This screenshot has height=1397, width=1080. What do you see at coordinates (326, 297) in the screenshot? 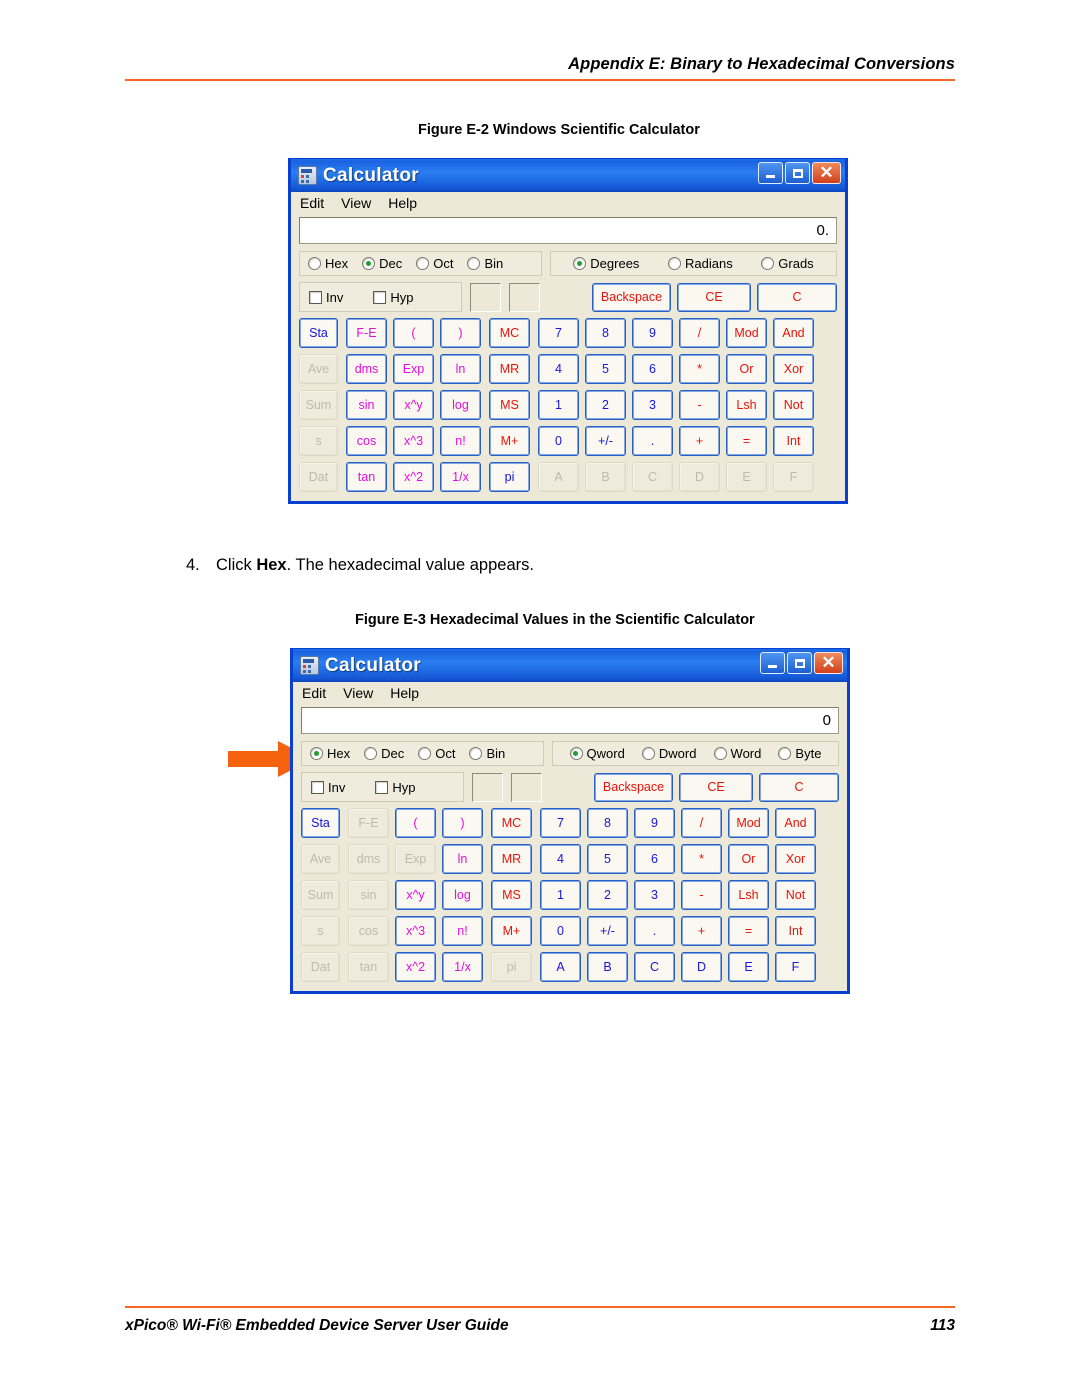
I see `checkbox-inv: Inv` at bounding box center [326, 297].